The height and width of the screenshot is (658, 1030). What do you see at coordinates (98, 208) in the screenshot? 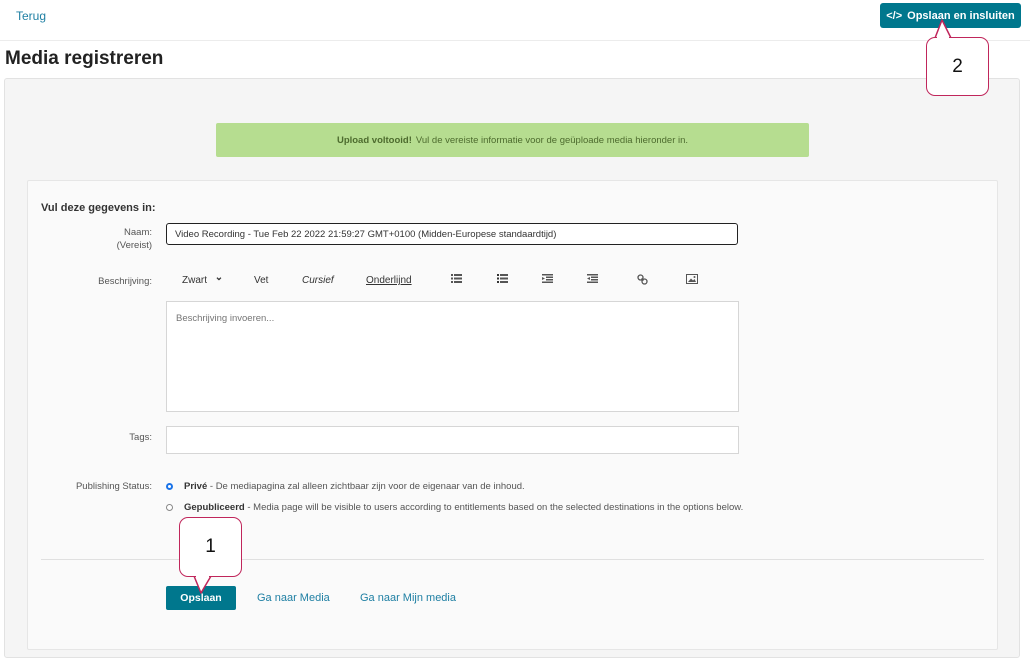
I see `form-heading: Vul deze gegevens in:` at bounding box center [98, 208].